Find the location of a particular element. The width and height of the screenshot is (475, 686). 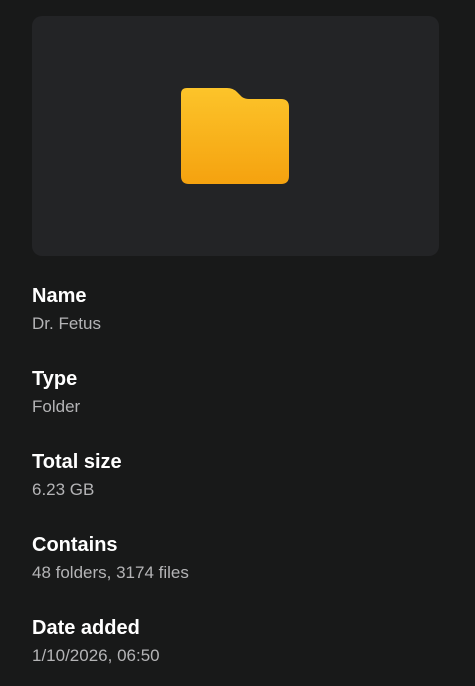

folder-icon is located at coordinates (235, 136).